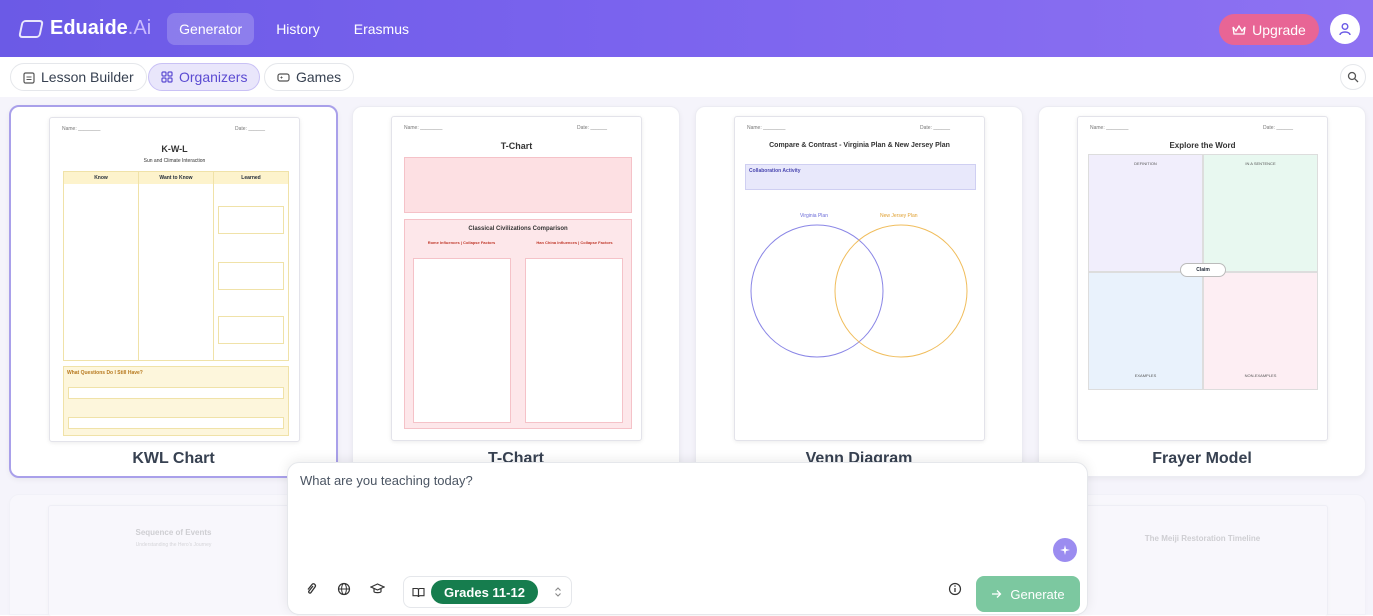 The height and width of the screenshot is (616, 1373). Describe the element at coordinates (167, 77) in the screenshot. I see `grid-icon` at that location.